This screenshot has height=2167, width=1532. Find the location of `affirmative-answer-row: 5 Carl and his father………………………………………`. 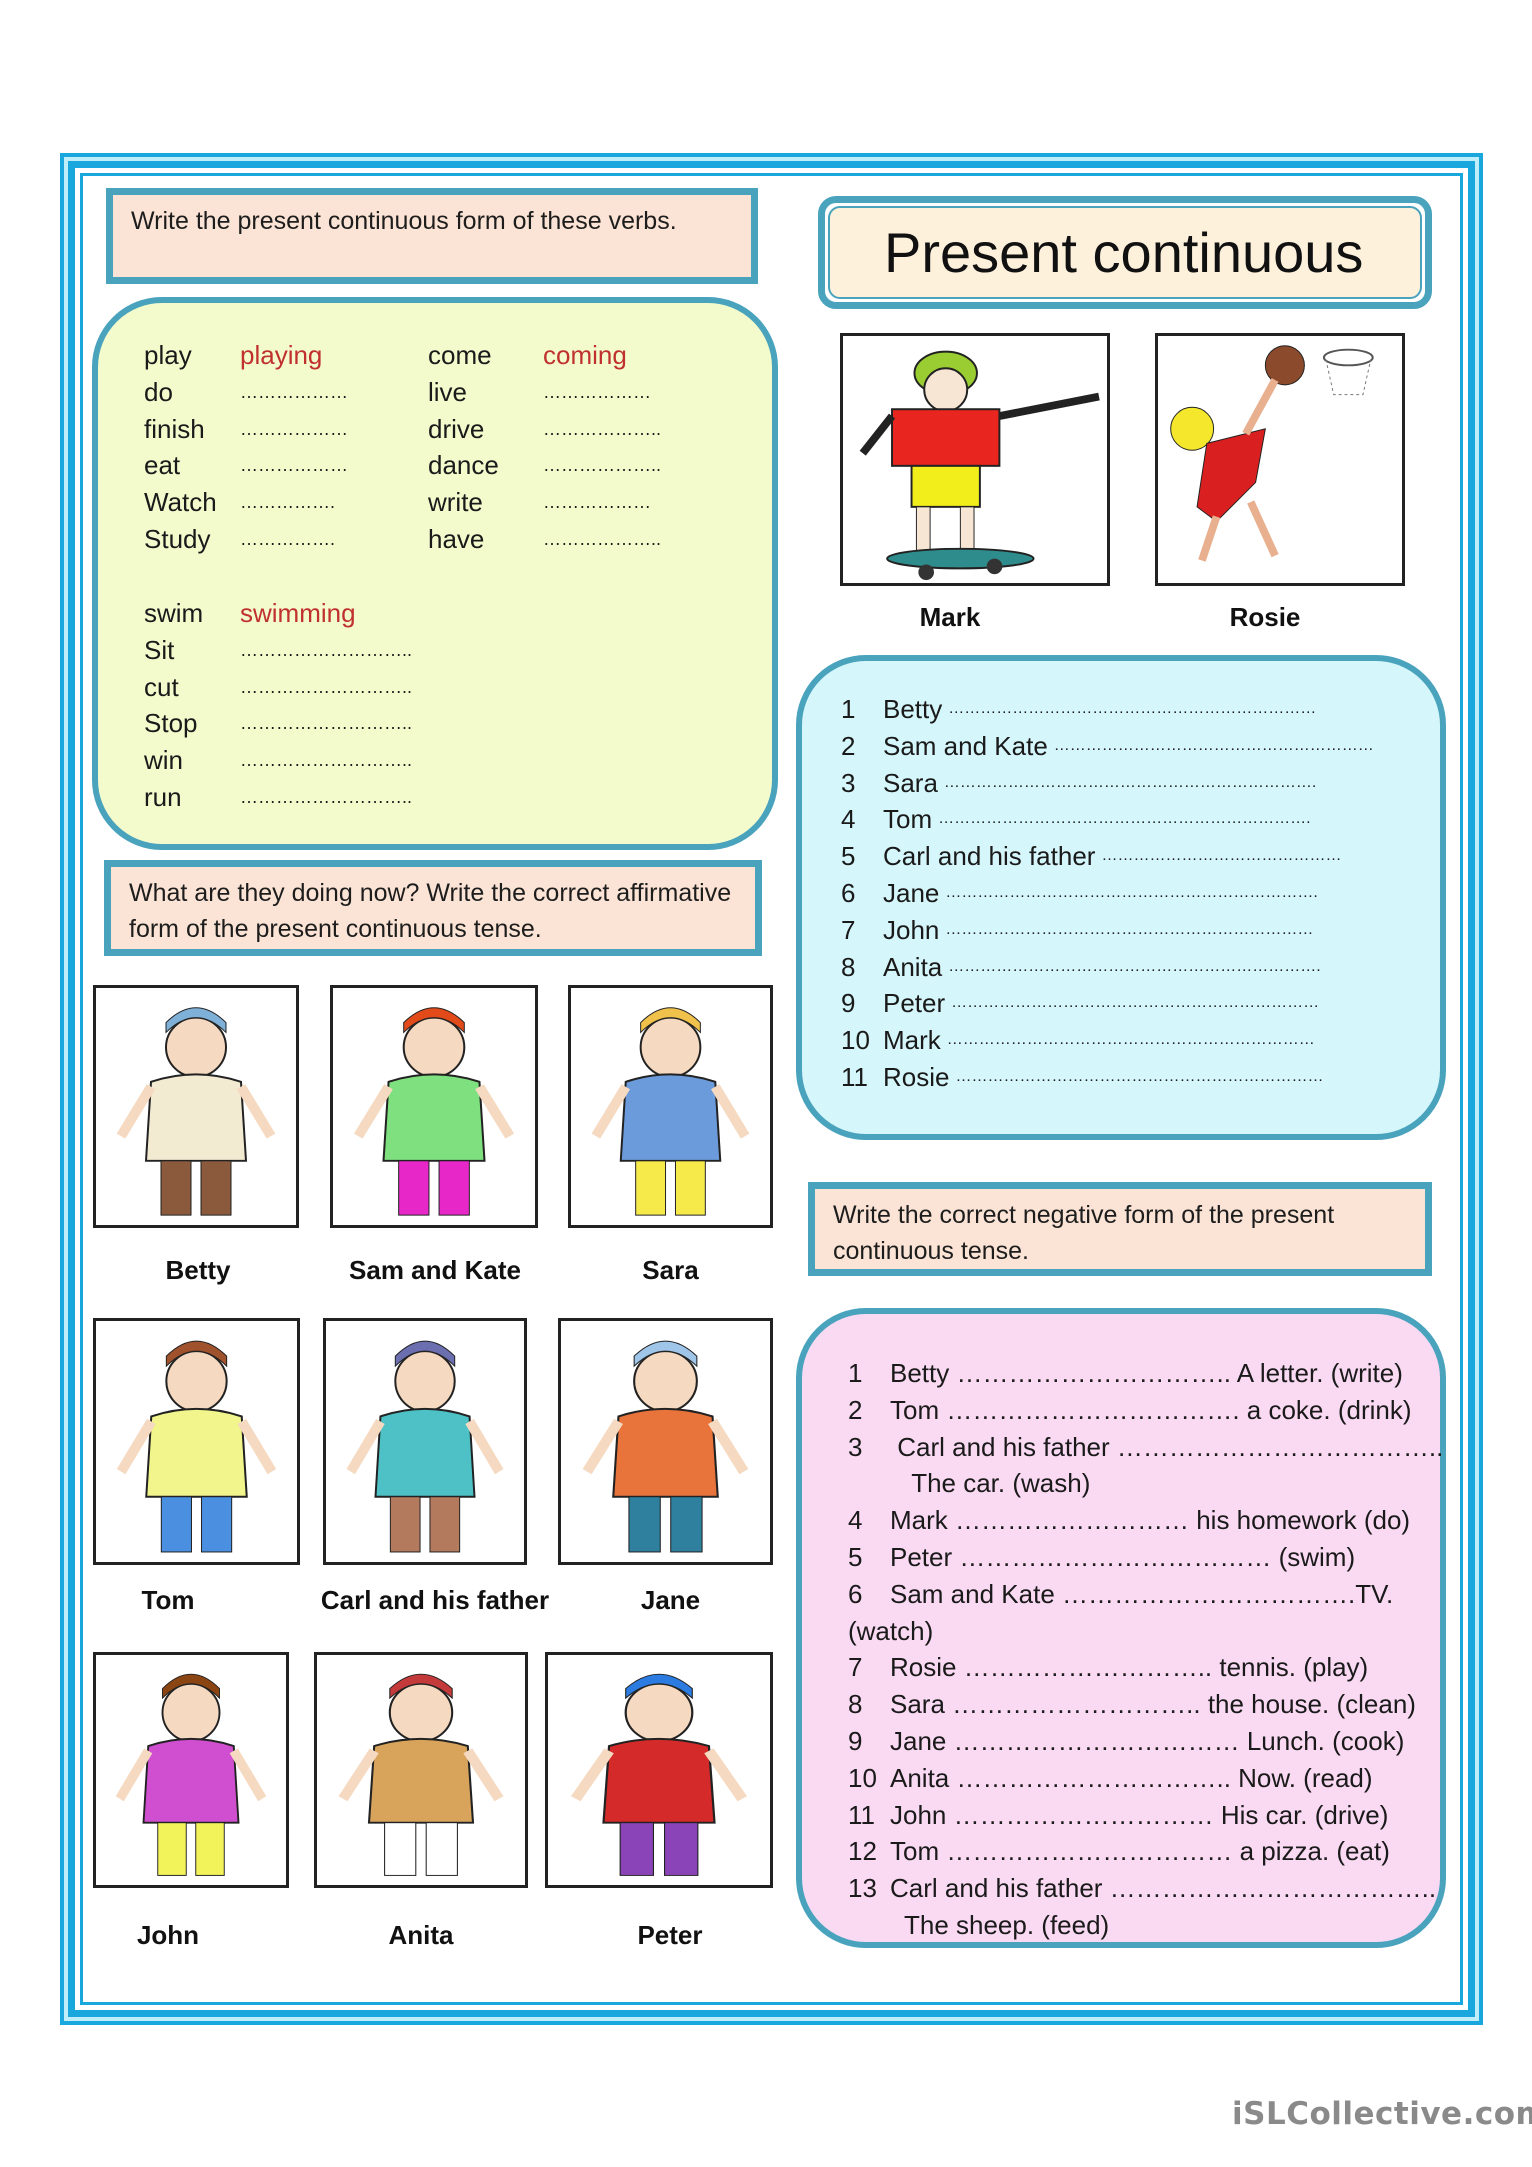

affirmative-answer-row: 5 Carl and his father……………………………………… is located at coordinates (1150, 856).